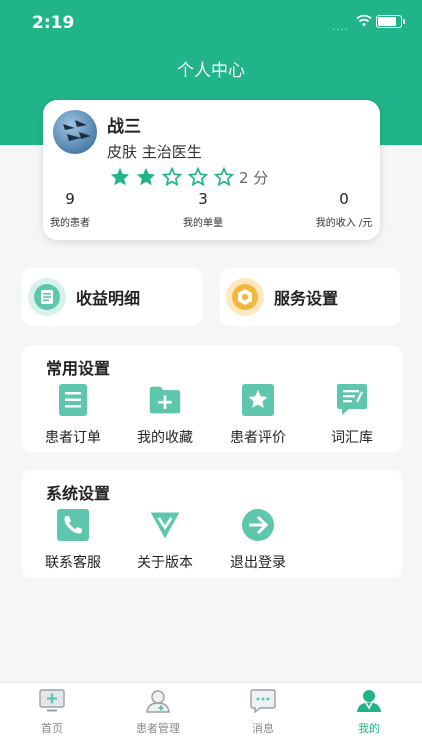 The width and height of the screenshot is (422, 750). I want to click on stat-value: 0, so click(344, 199).